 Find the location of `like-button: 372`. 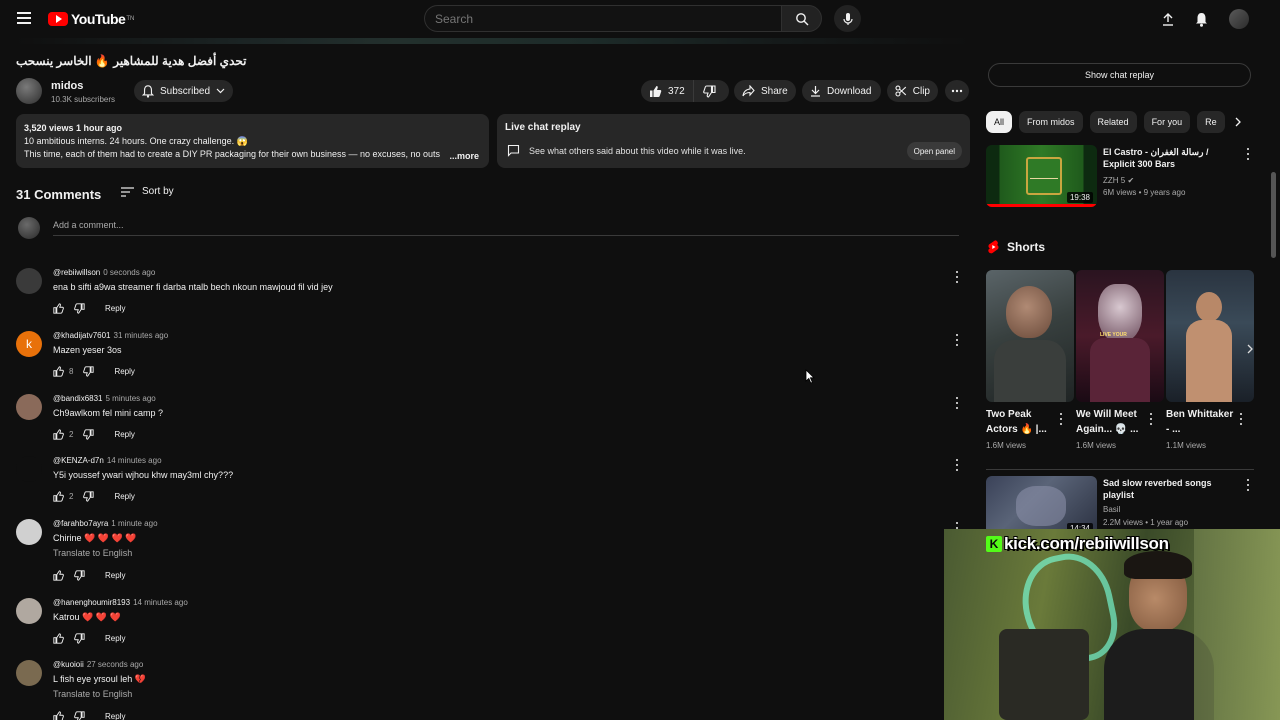

like-button: 372 is located at coordinates (667, 91).